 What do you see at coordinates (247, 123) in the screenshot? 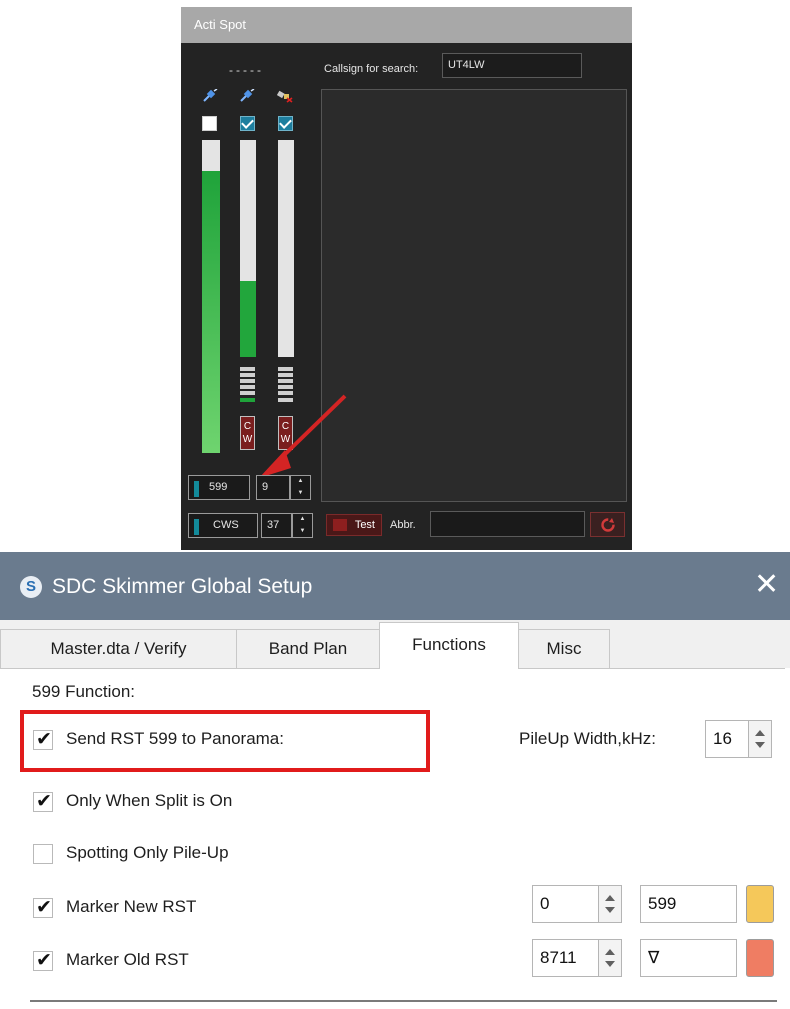
I see `receiver-2-checkbox` at bounding box center [247, 123].